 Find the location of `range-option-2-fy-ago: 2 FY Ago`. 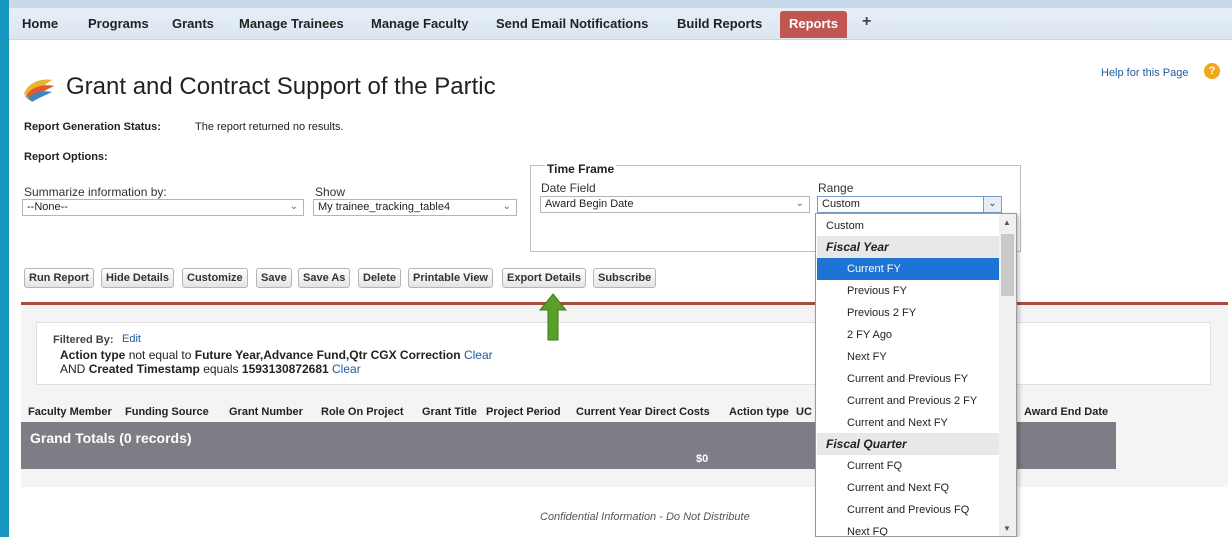

range-option-2-fy-ago: 2 FY Ago is located at coordinates (908, 335).